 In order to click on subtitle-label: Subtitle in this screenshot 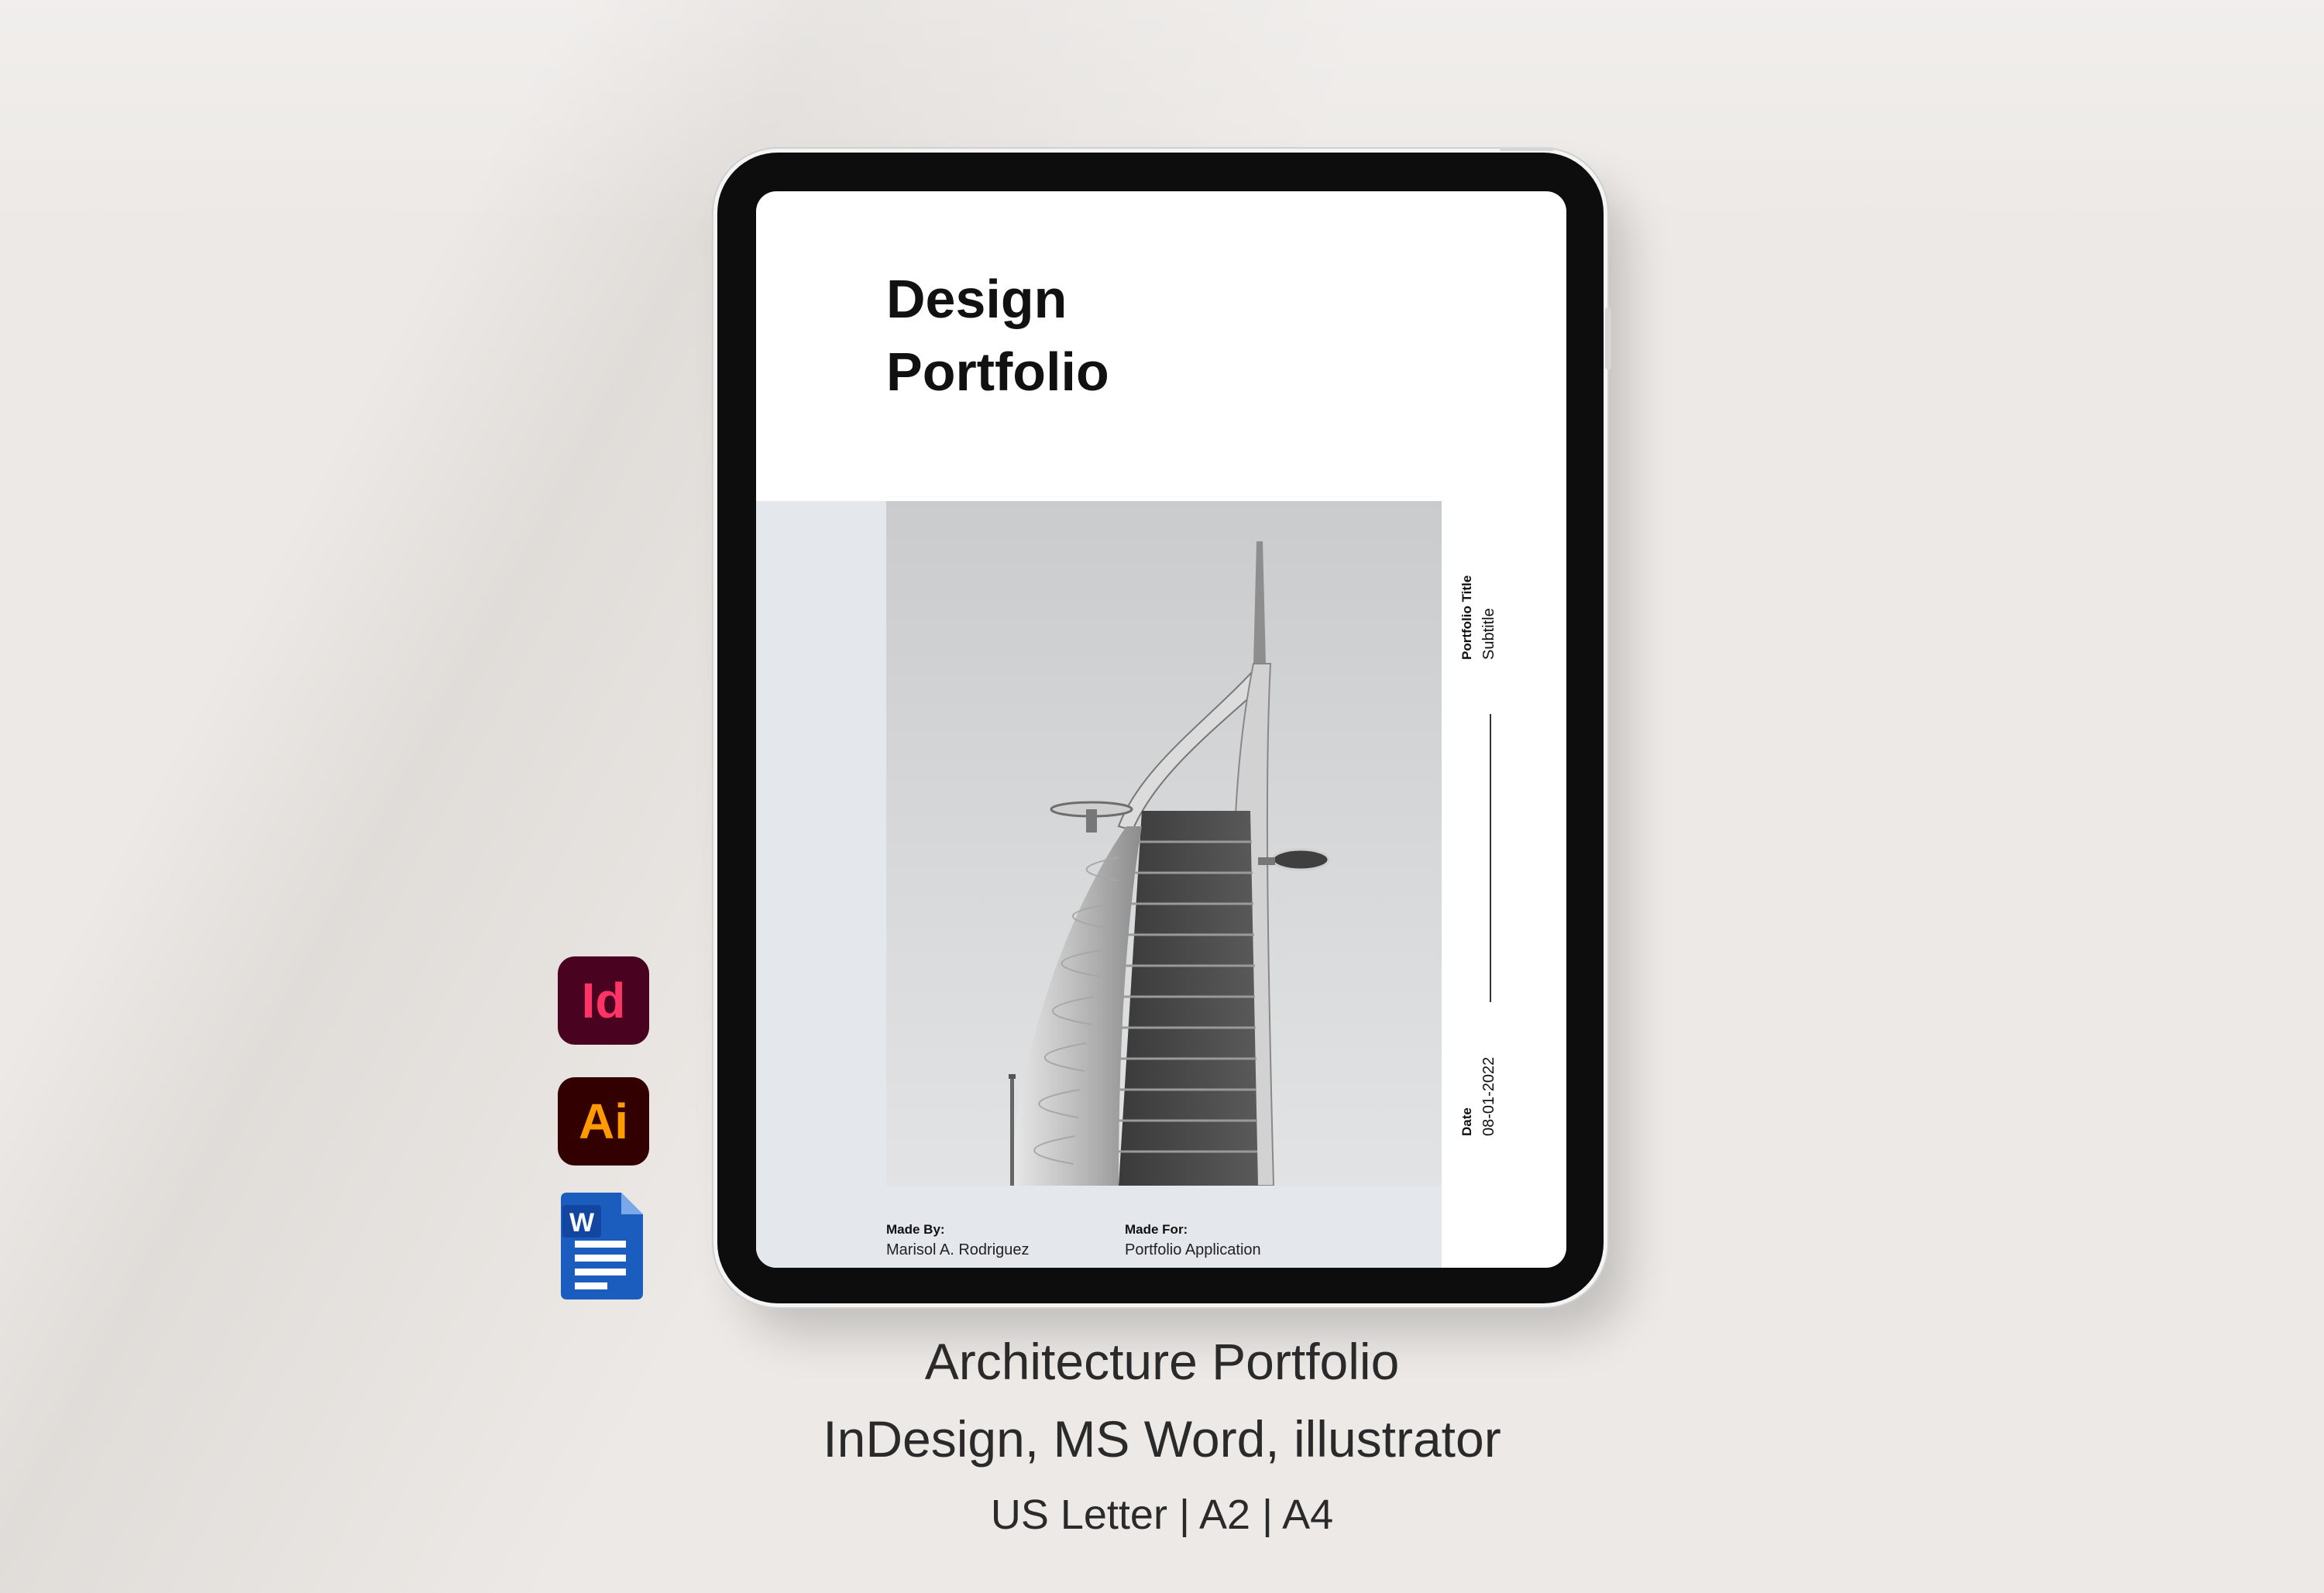, I will do `click(1488, 634)`.